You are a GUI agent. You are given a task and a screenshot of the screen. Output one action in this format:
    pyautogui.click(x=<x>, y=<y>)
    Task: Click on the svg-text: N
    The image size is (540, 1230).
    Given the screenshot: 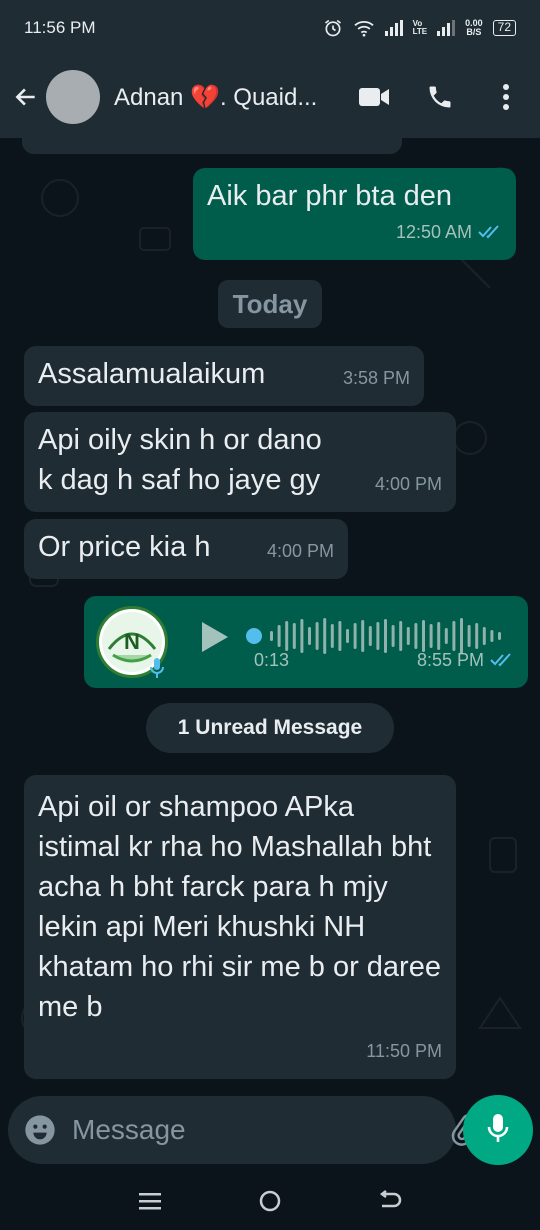 What is the action you would take?
    pyautogui.click(x=132, y=641)
    